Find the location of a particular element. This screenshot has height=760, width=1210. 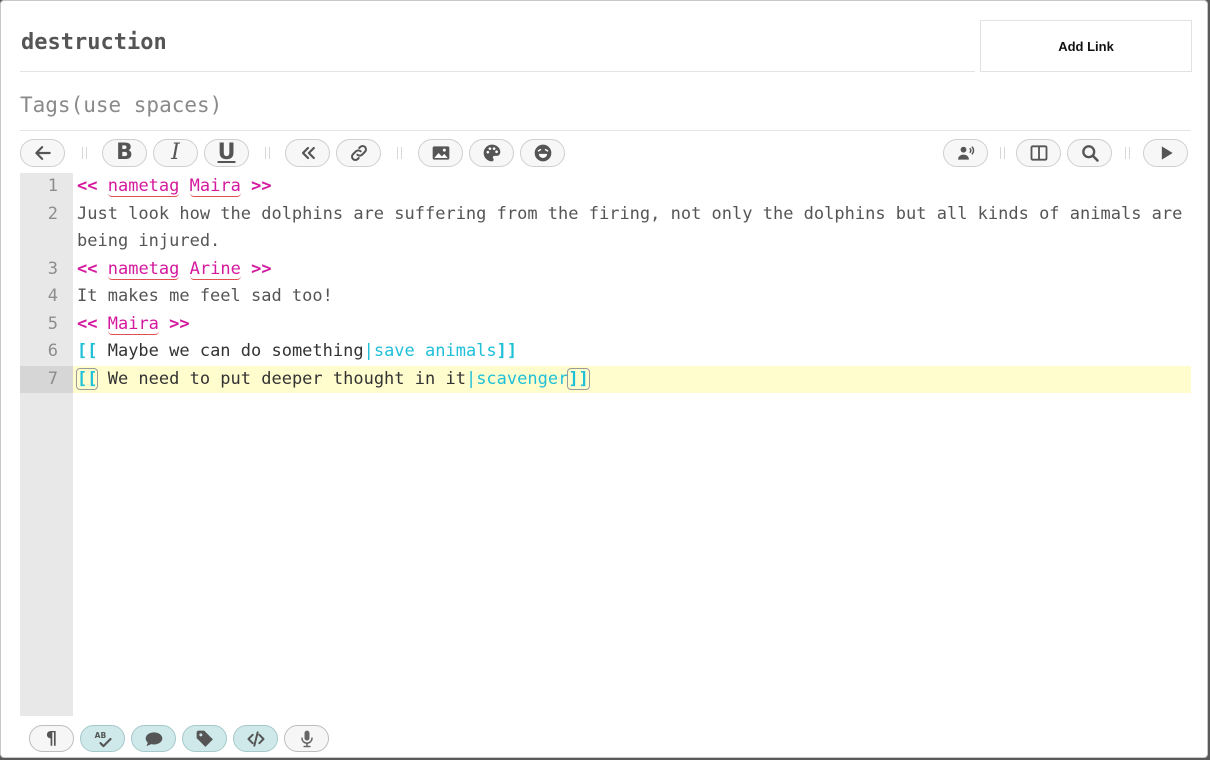

line-number: 6 is located at coordinates (46, 352).